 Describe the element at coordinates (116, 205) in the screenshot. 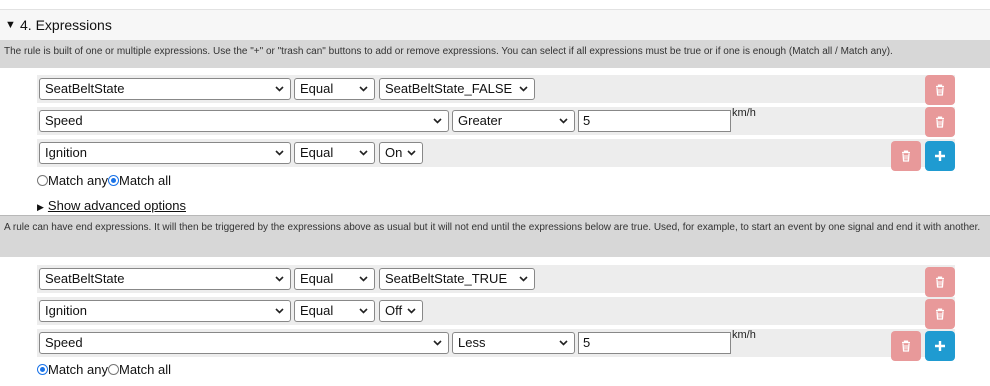

I see `advanced-options-label: Show advanced options` at that location.